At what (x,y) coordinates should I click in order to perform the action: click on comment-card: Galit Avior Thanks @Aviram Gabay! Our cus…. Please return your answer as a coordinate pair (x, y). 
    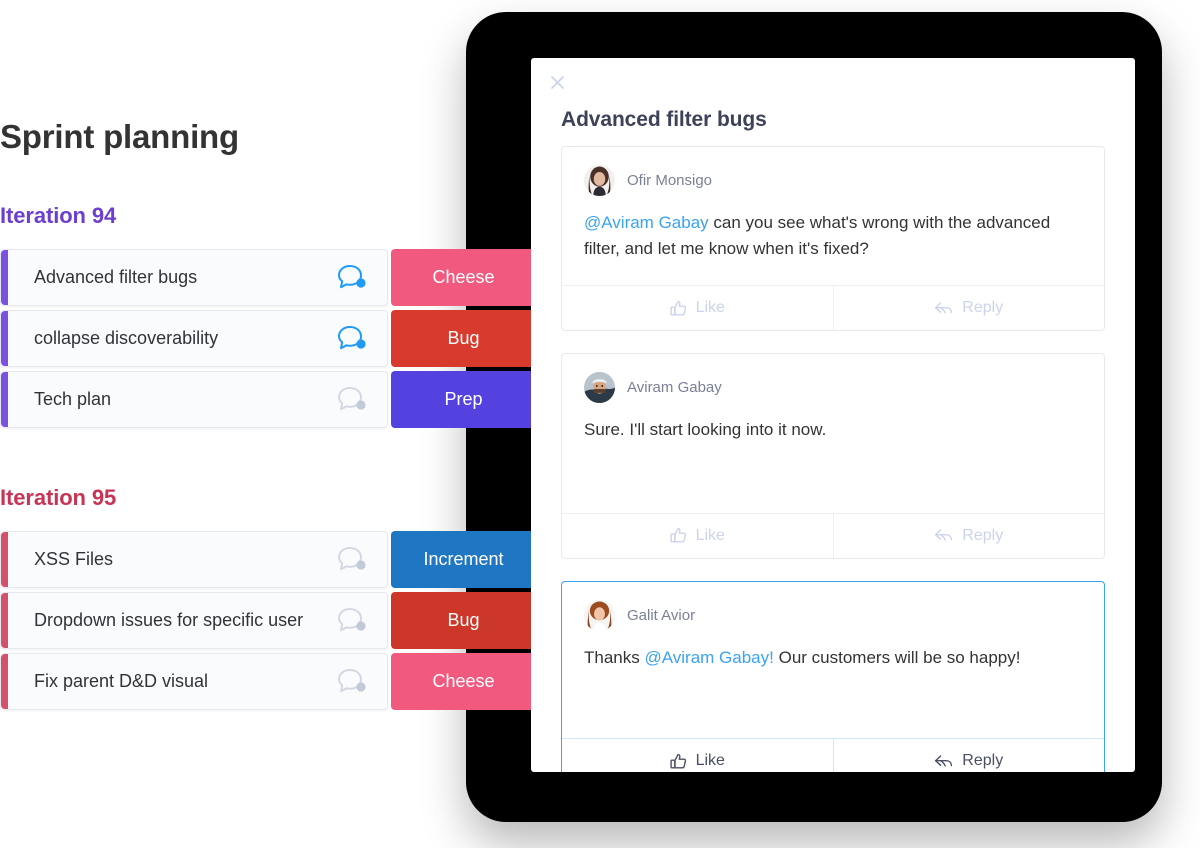
    Looking at the image, I should click on (833, 676).